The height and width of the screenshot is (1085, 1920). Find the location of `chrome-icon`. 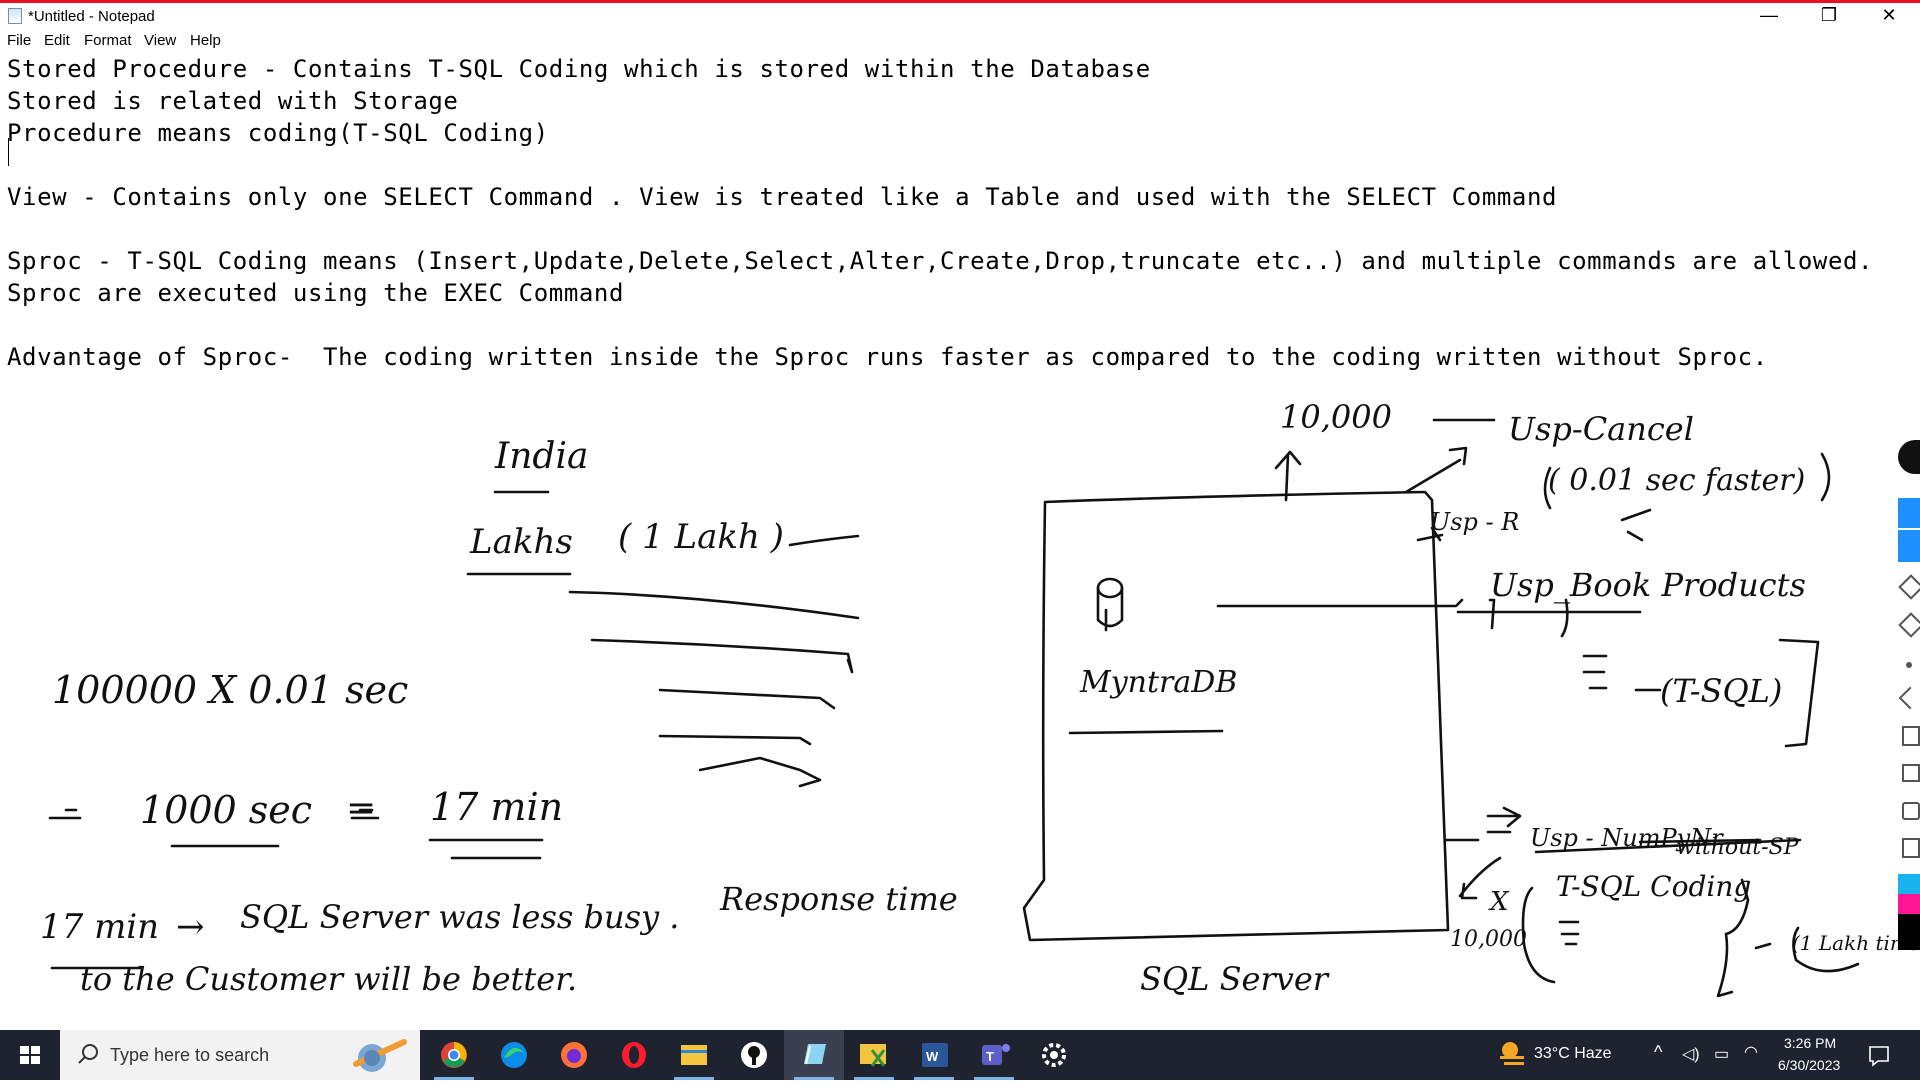

chrome-icon is located at coordinates (454, 1055).